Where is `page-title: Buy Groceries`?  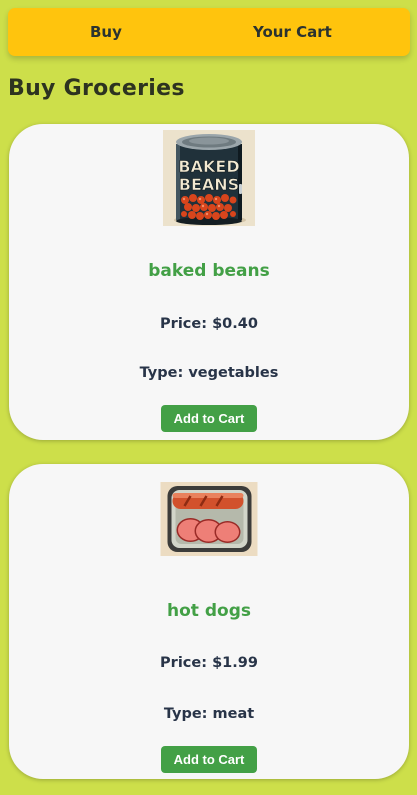
page-title: Buy Groceries is located at coordinates (96, 88).